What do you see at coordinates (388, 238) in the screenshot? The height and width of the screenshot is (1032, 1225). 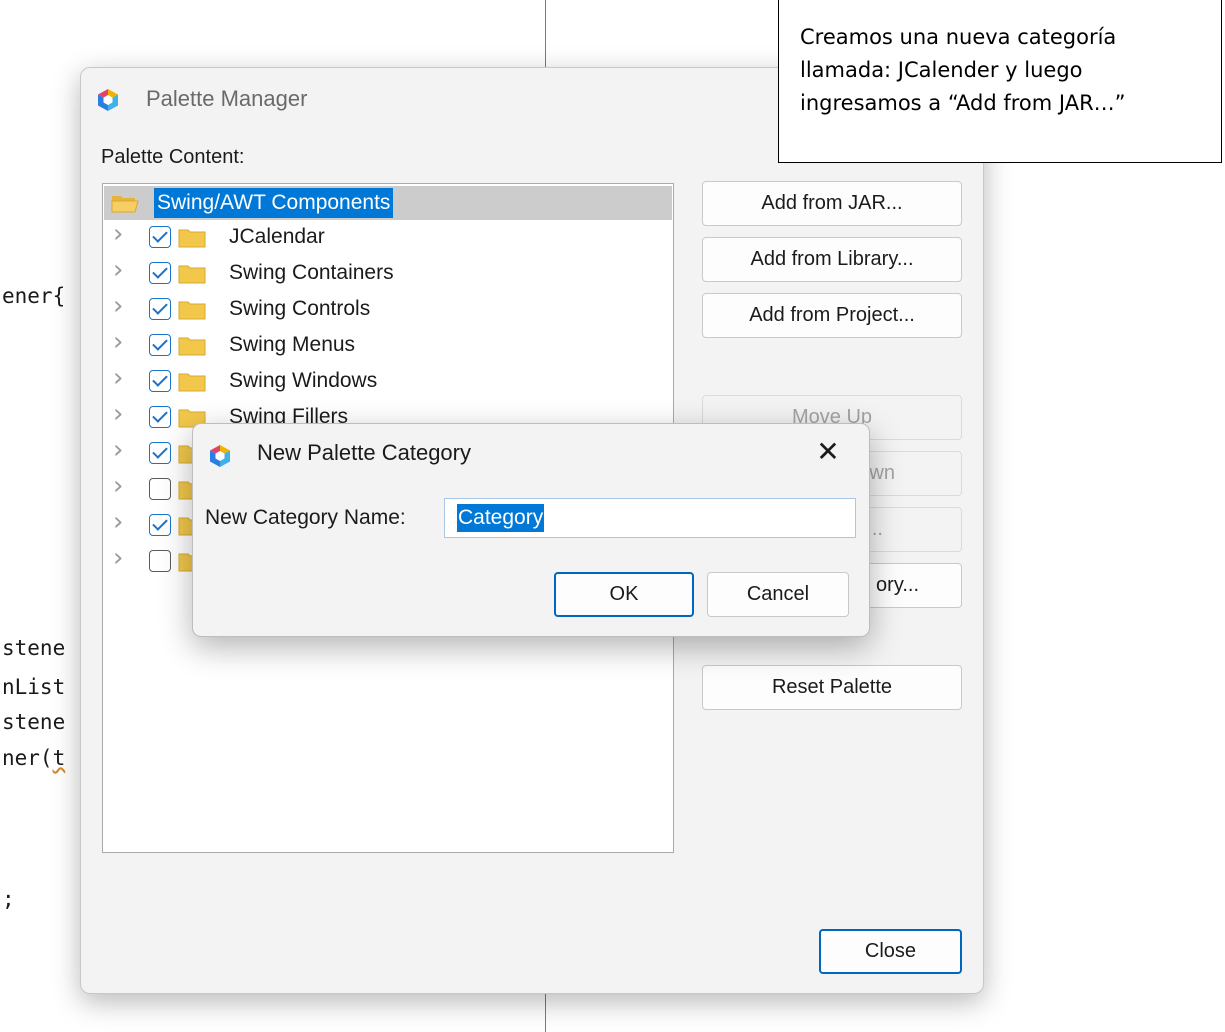 I see `tree-item: › JCalendar` at bounding box center [388, 238].